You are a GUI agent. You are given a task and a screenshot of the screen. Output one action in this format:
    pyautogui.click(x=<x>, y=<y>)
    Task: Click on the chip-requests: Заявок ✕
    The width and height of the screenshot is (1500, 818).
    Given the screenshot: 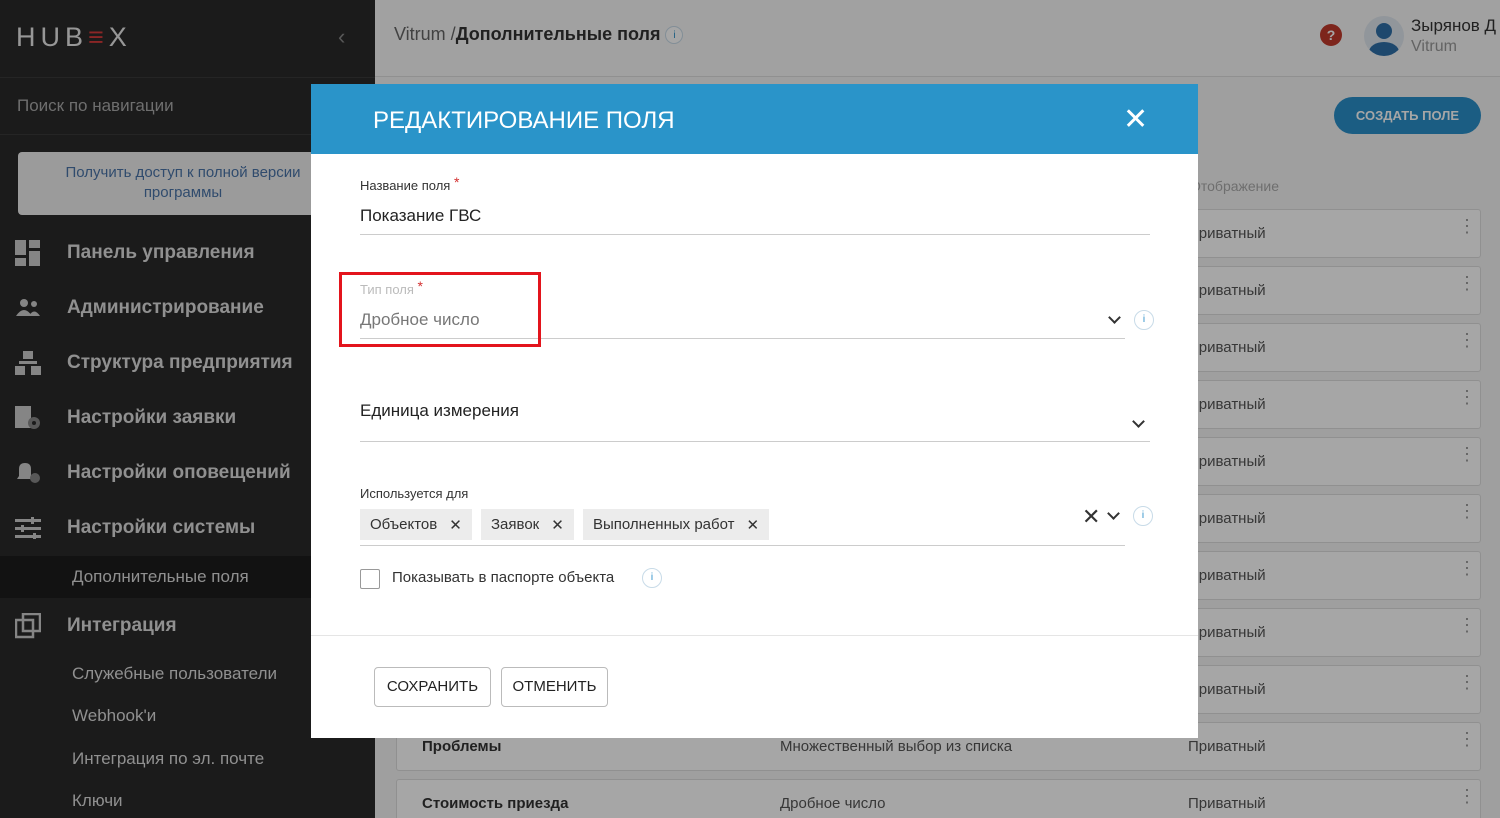 What is the action you would take?
    pyautogui.click(x=527, y=524)
    